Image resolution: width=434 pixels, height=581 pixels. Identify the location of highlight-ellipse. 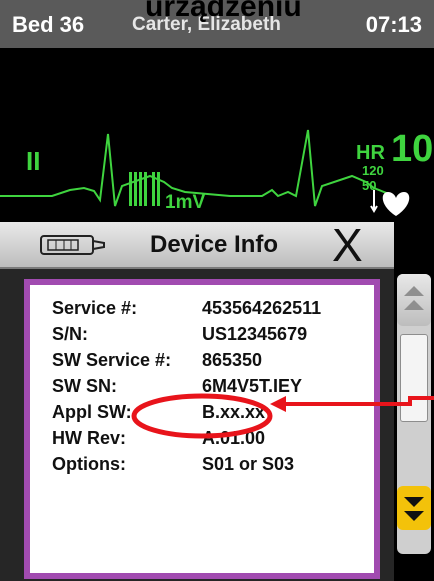
(202, 416).